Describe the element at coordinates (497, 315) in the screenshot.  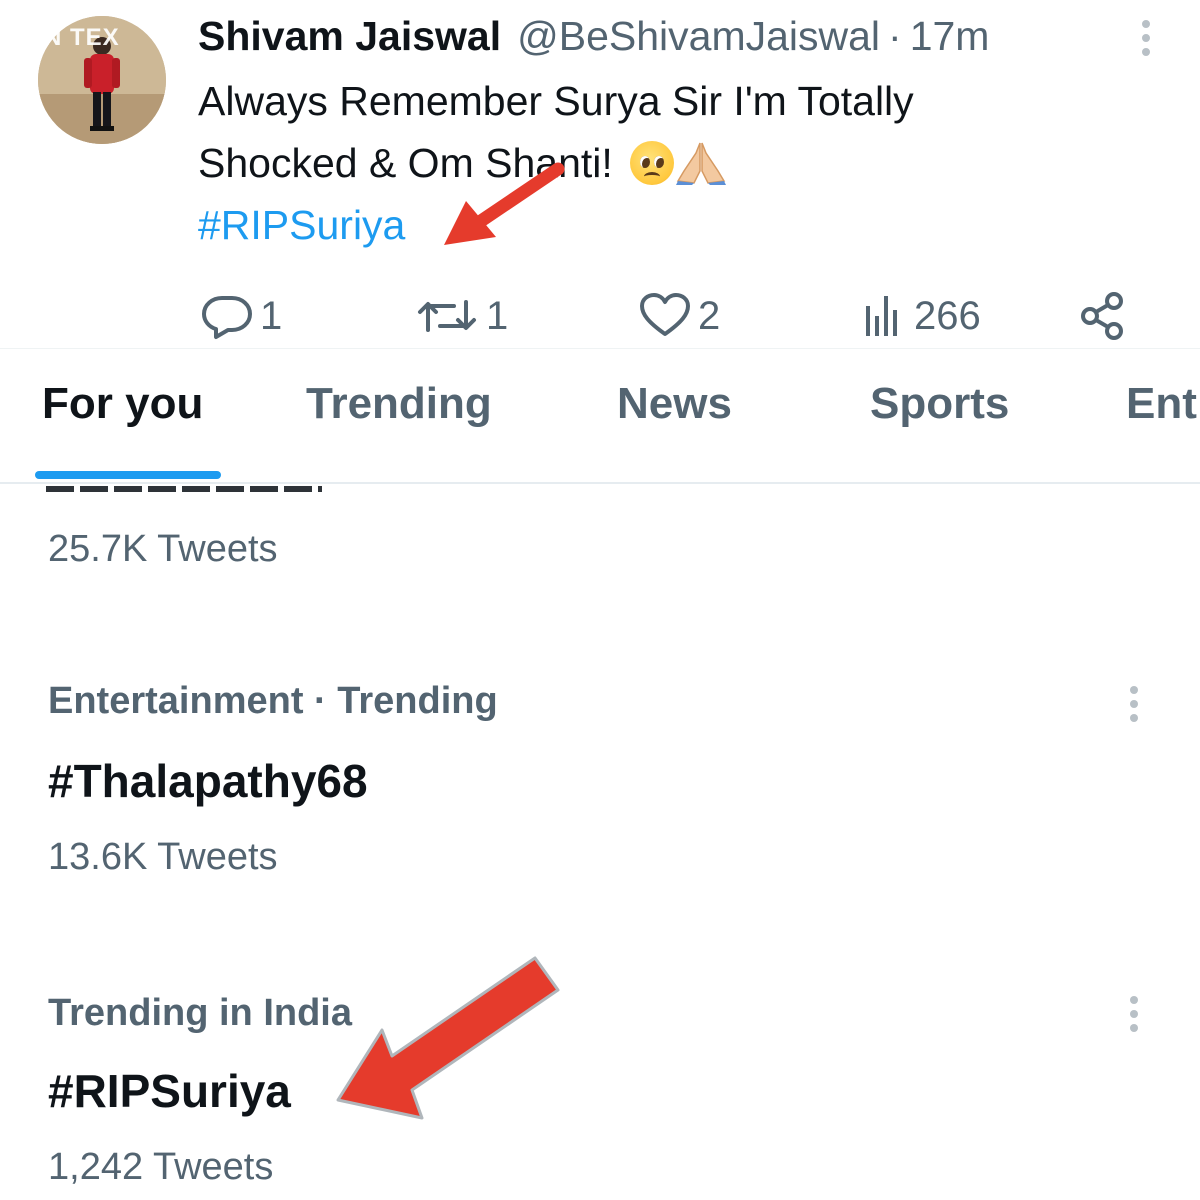
I see `retweet-count: 1` at that location.